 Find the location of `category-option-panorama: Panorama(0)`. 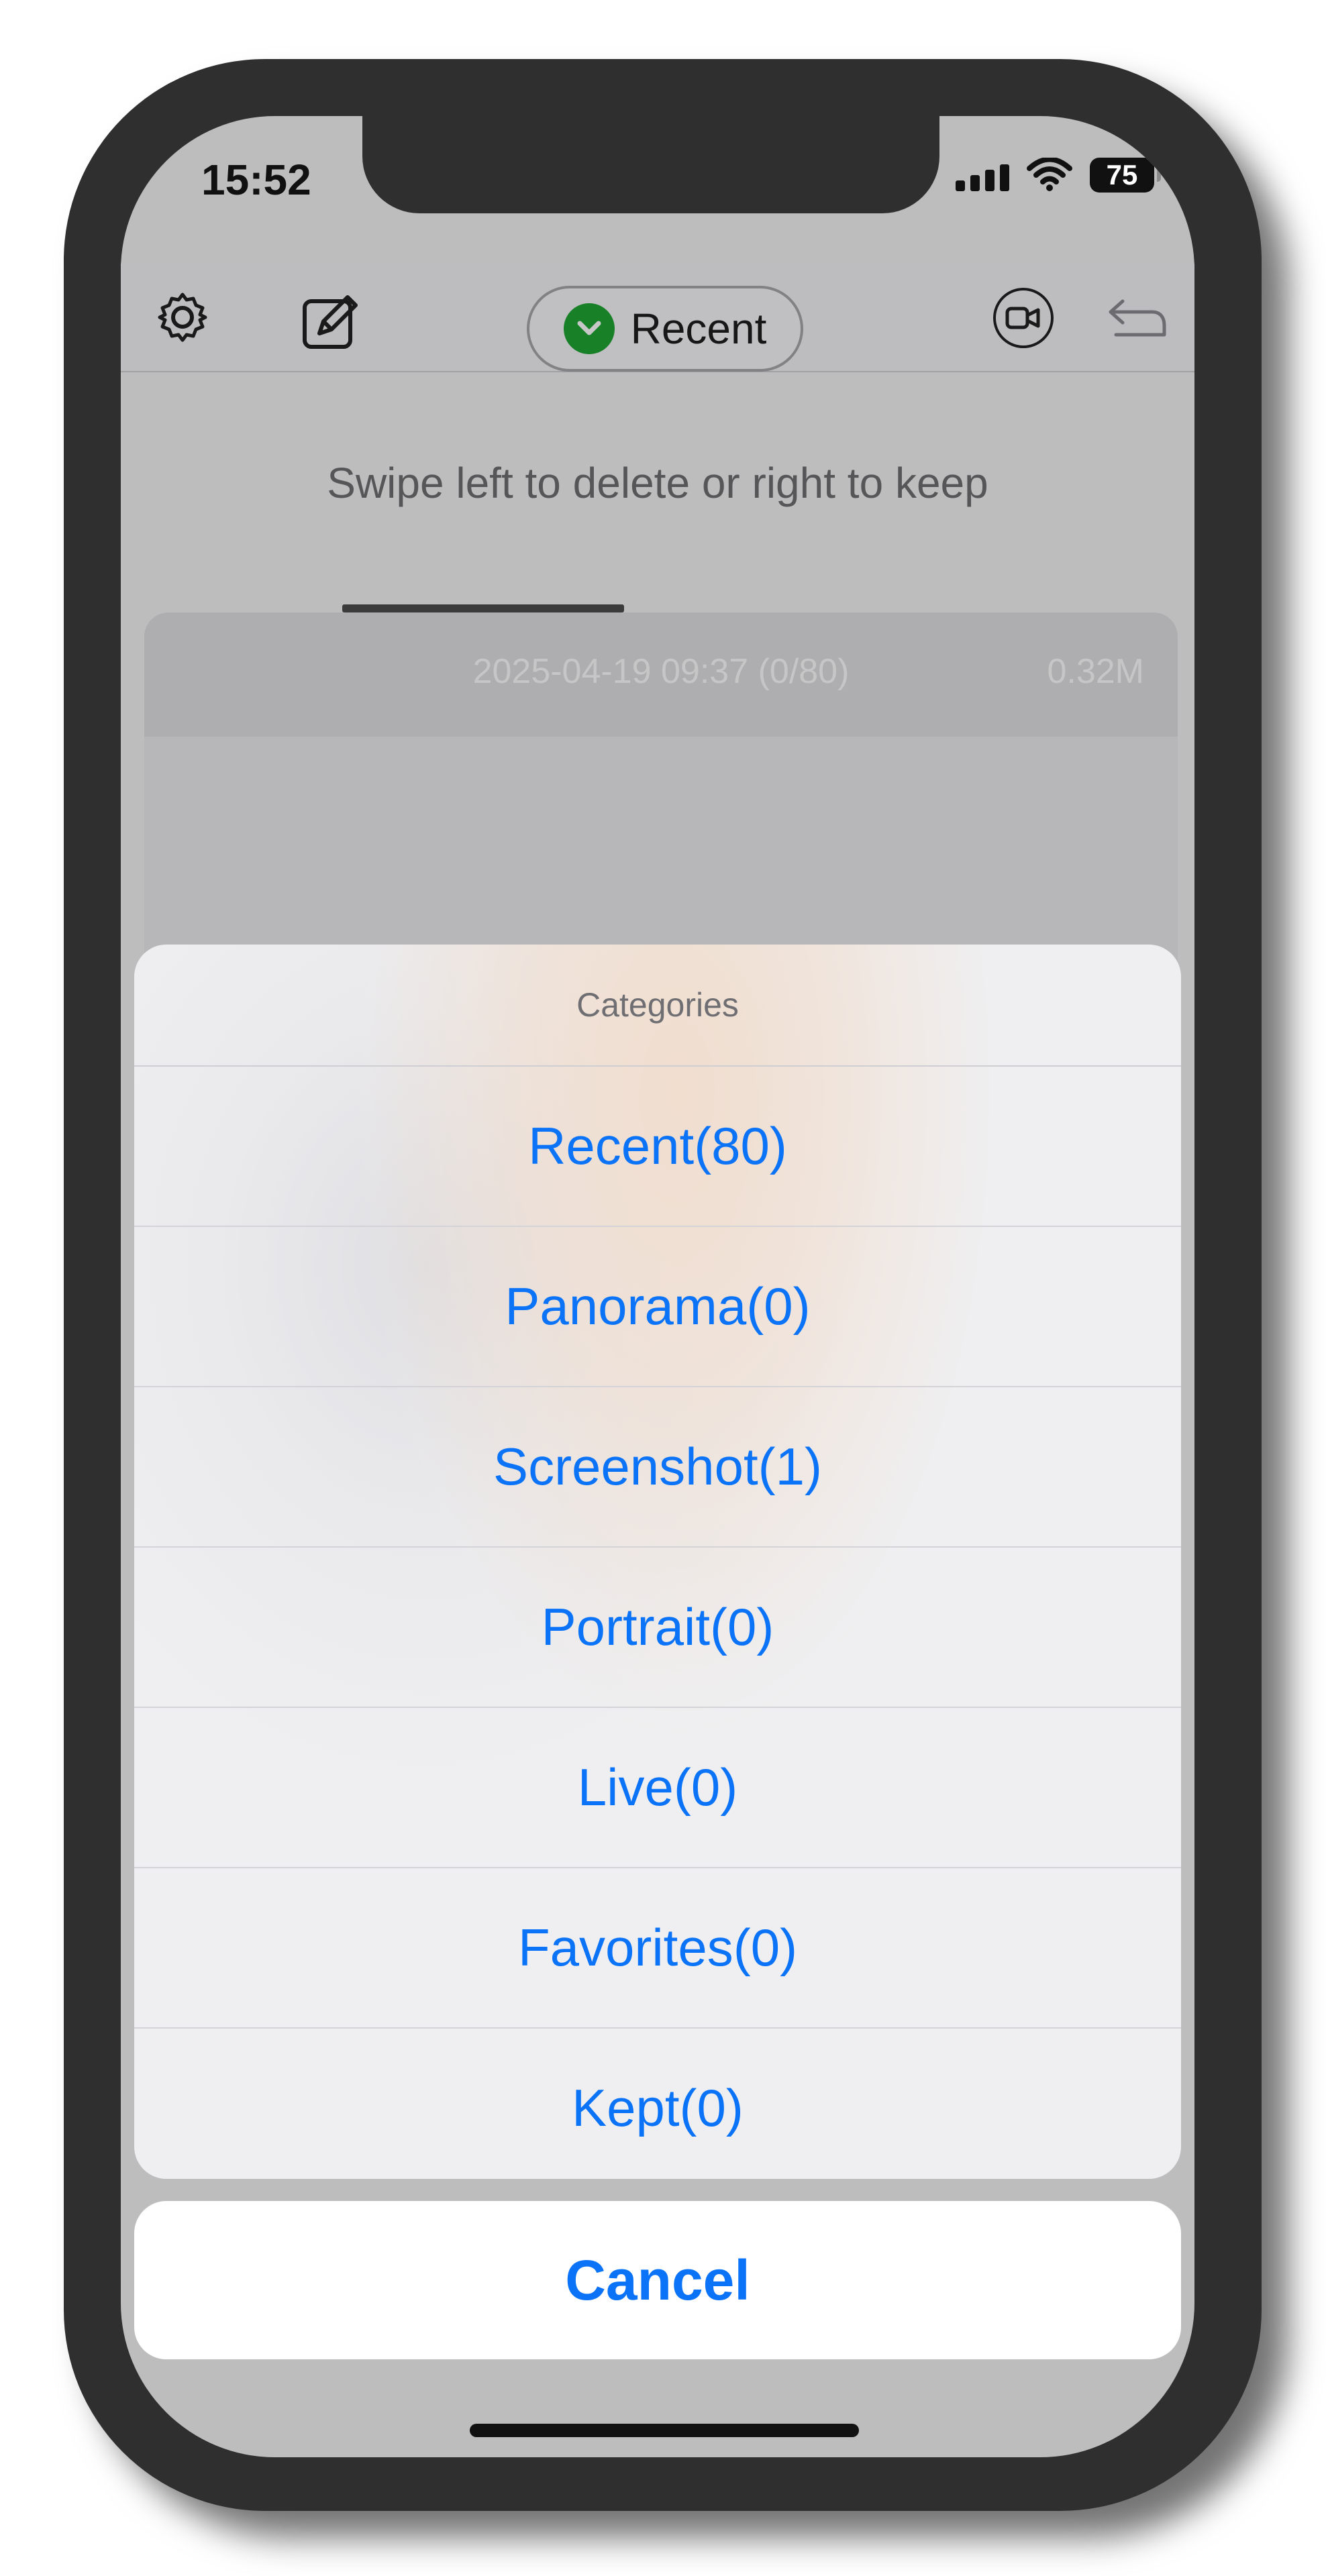

category-option-panorama: Panorama(0) is located at coordinates (657, 1307).